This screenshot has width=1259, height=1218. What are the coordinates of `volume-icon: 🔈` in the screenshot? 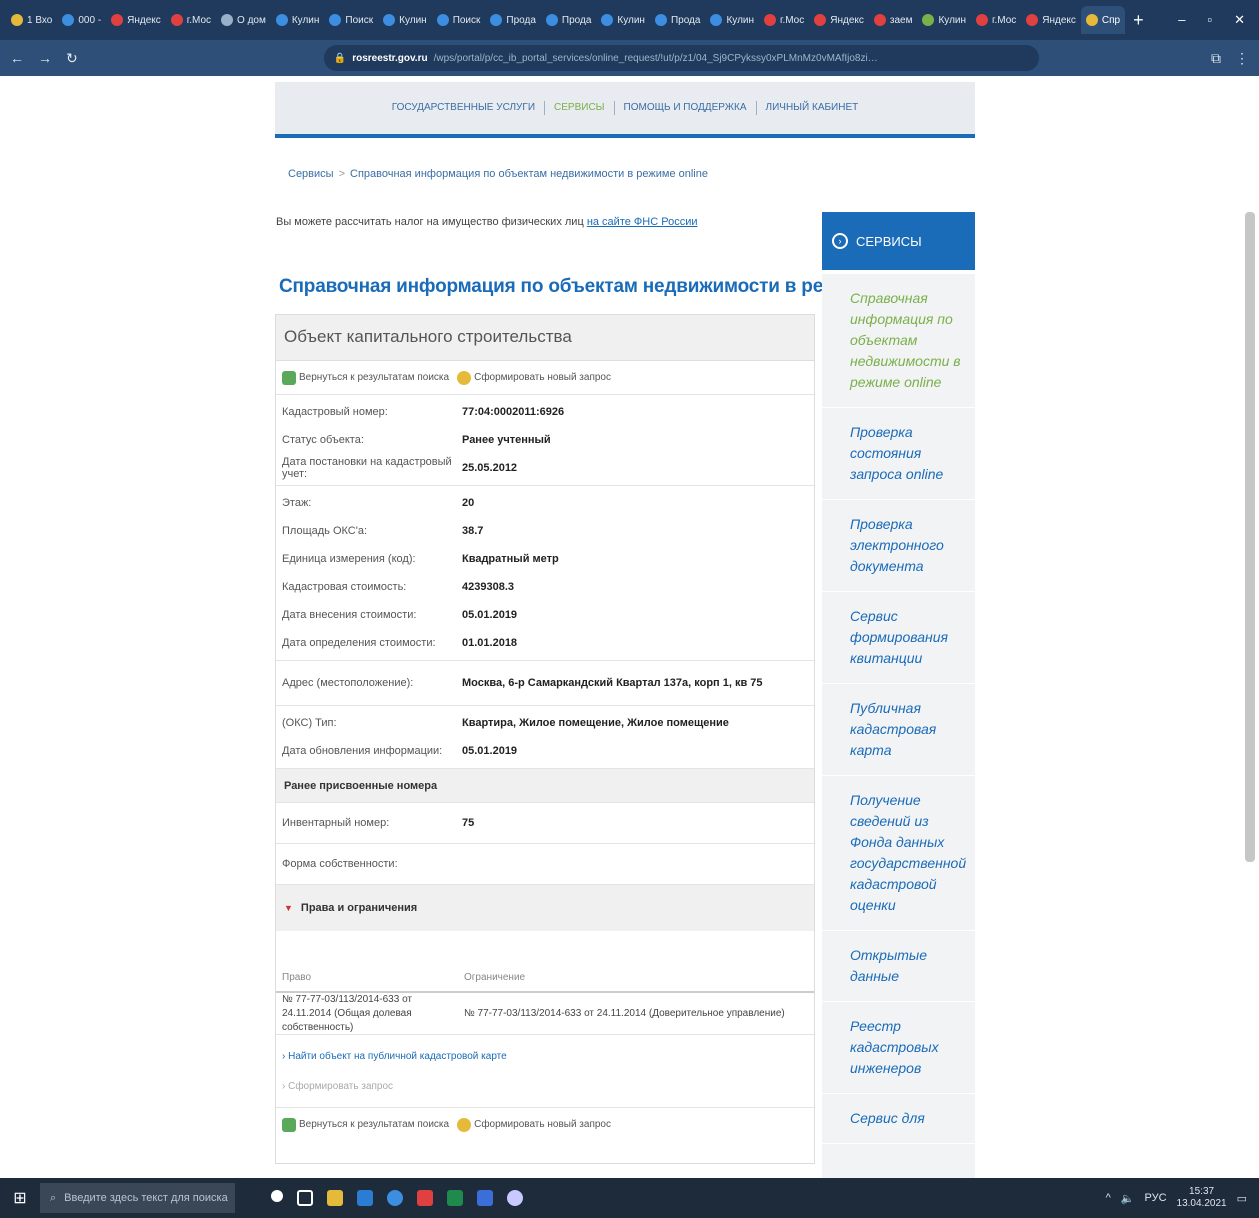 It's located at (1128, 1198).